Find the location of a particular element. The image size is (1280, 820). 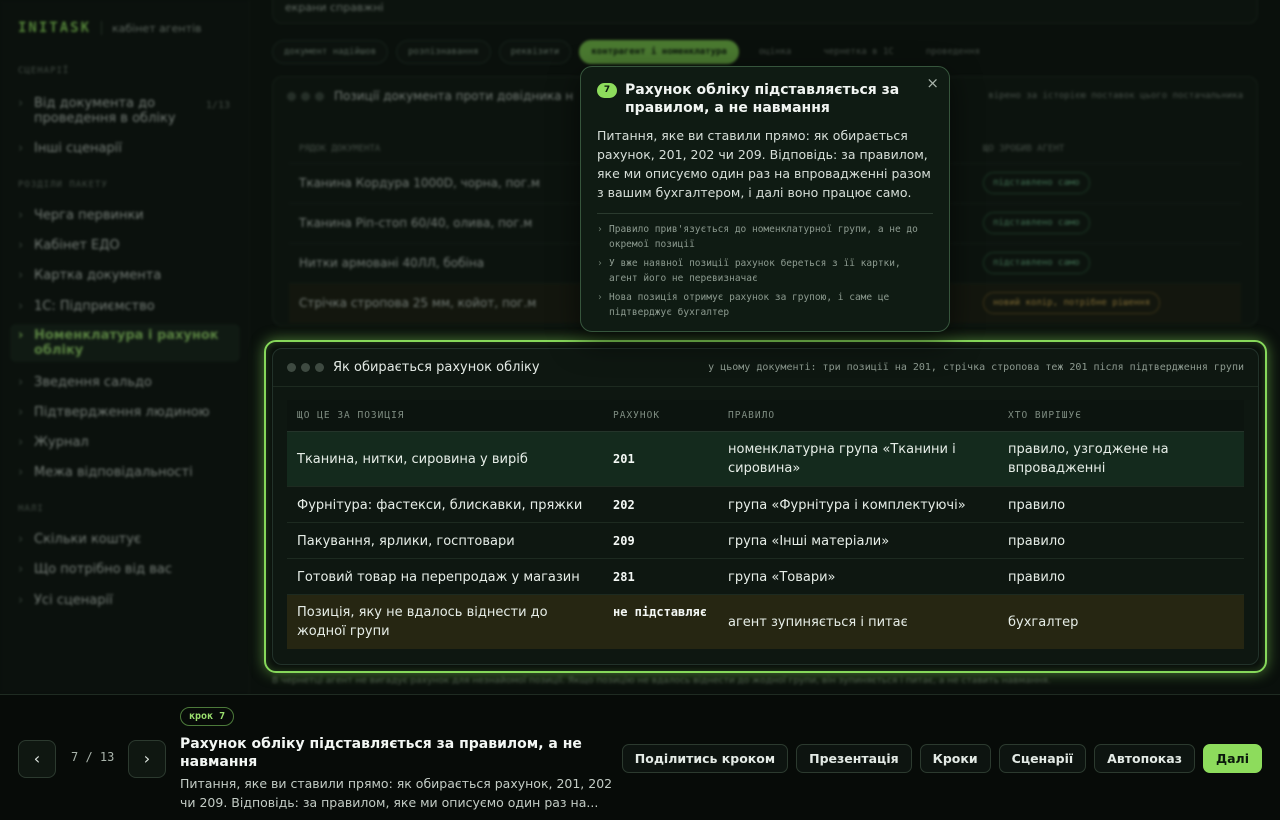

cell-rule: група «Інші матеріали» is located at coordinates (809, 541).